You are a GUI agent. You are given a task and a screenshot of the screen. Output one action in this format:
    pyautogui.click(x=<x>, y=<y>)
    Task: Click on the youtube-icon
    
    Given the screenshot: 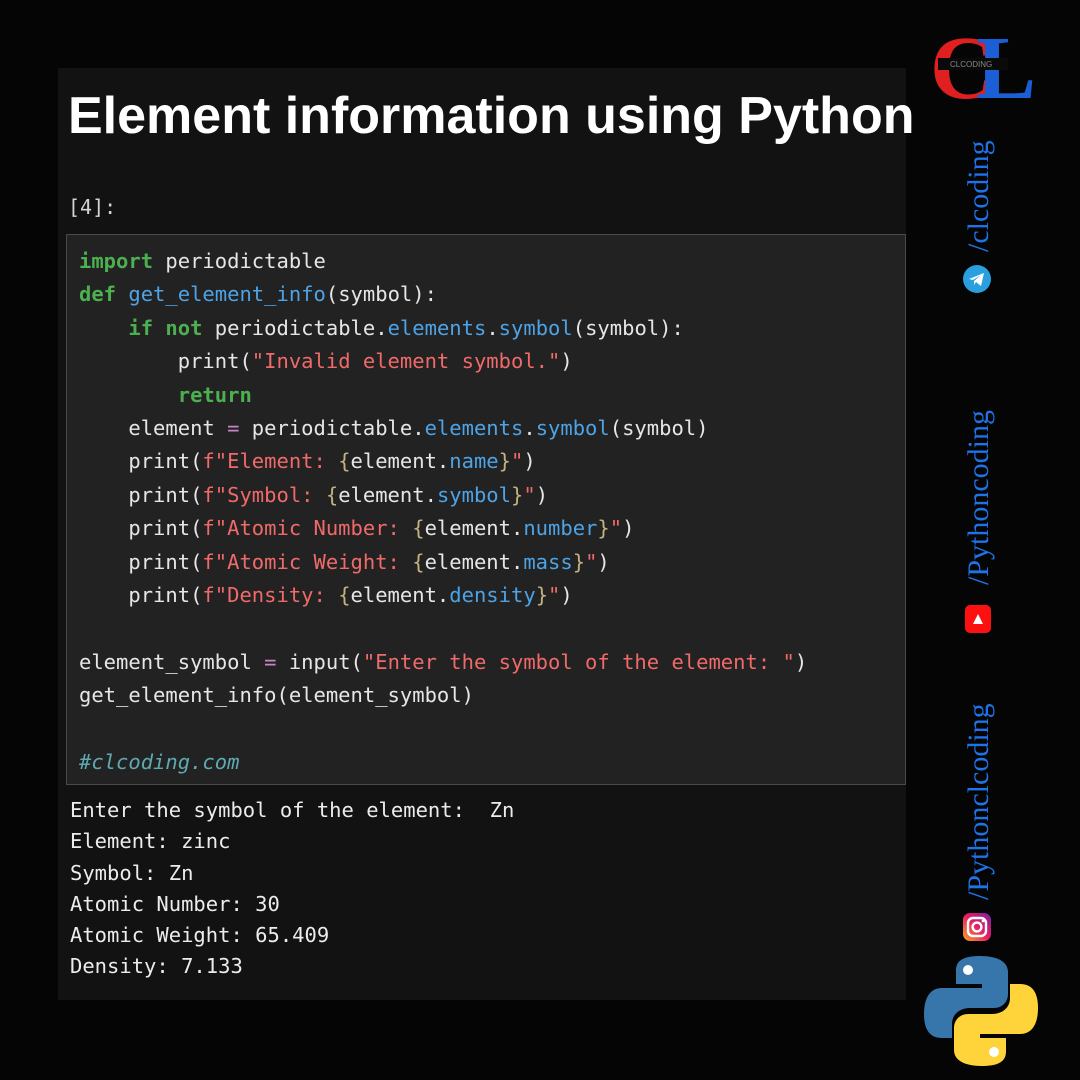 What is the action you would take?
    pyautogui.click(x=978, y=619)
    